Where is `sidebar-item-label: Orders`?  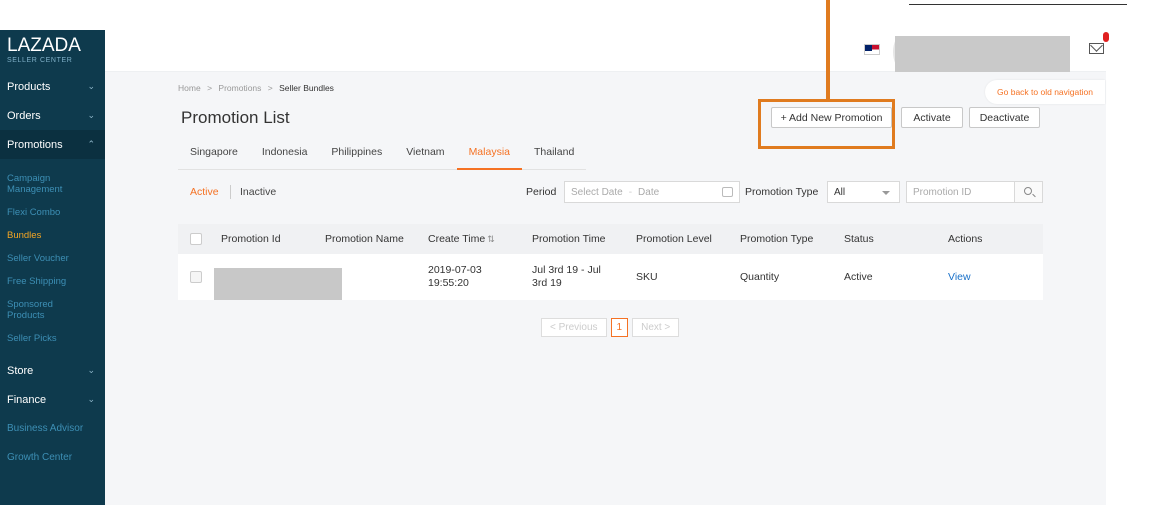
sidebar-item-label: Orders is located at coordinates (24, 115).